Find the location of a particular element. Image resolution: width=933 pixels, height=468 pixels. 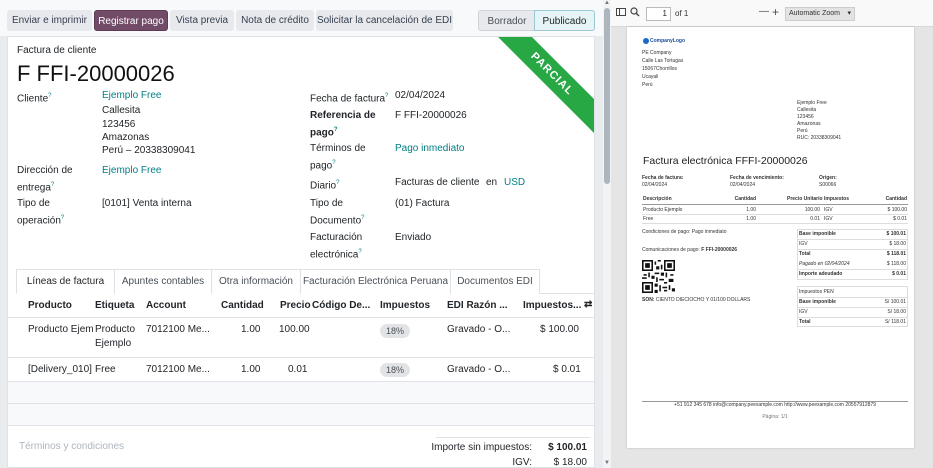

send-print-button: Enviar e imprimir is located at coordinates (49, 20).